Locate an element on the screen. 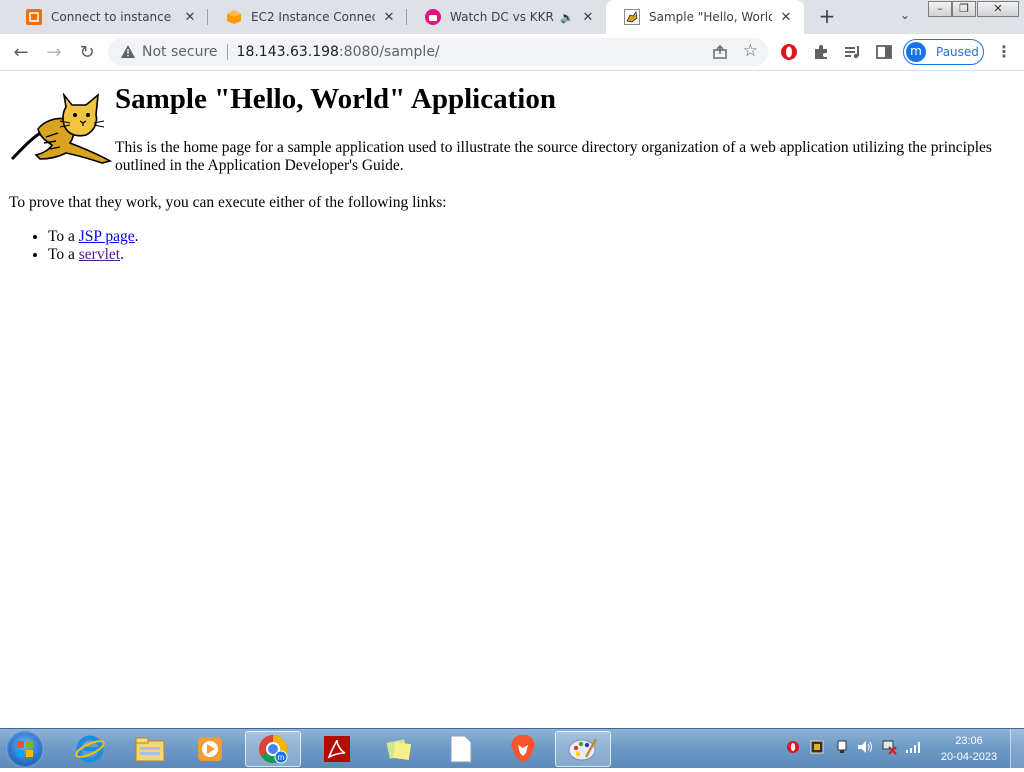 The width and height of the screenshot is (1024, 772). paint-icon is located at coordinates (583, 749).